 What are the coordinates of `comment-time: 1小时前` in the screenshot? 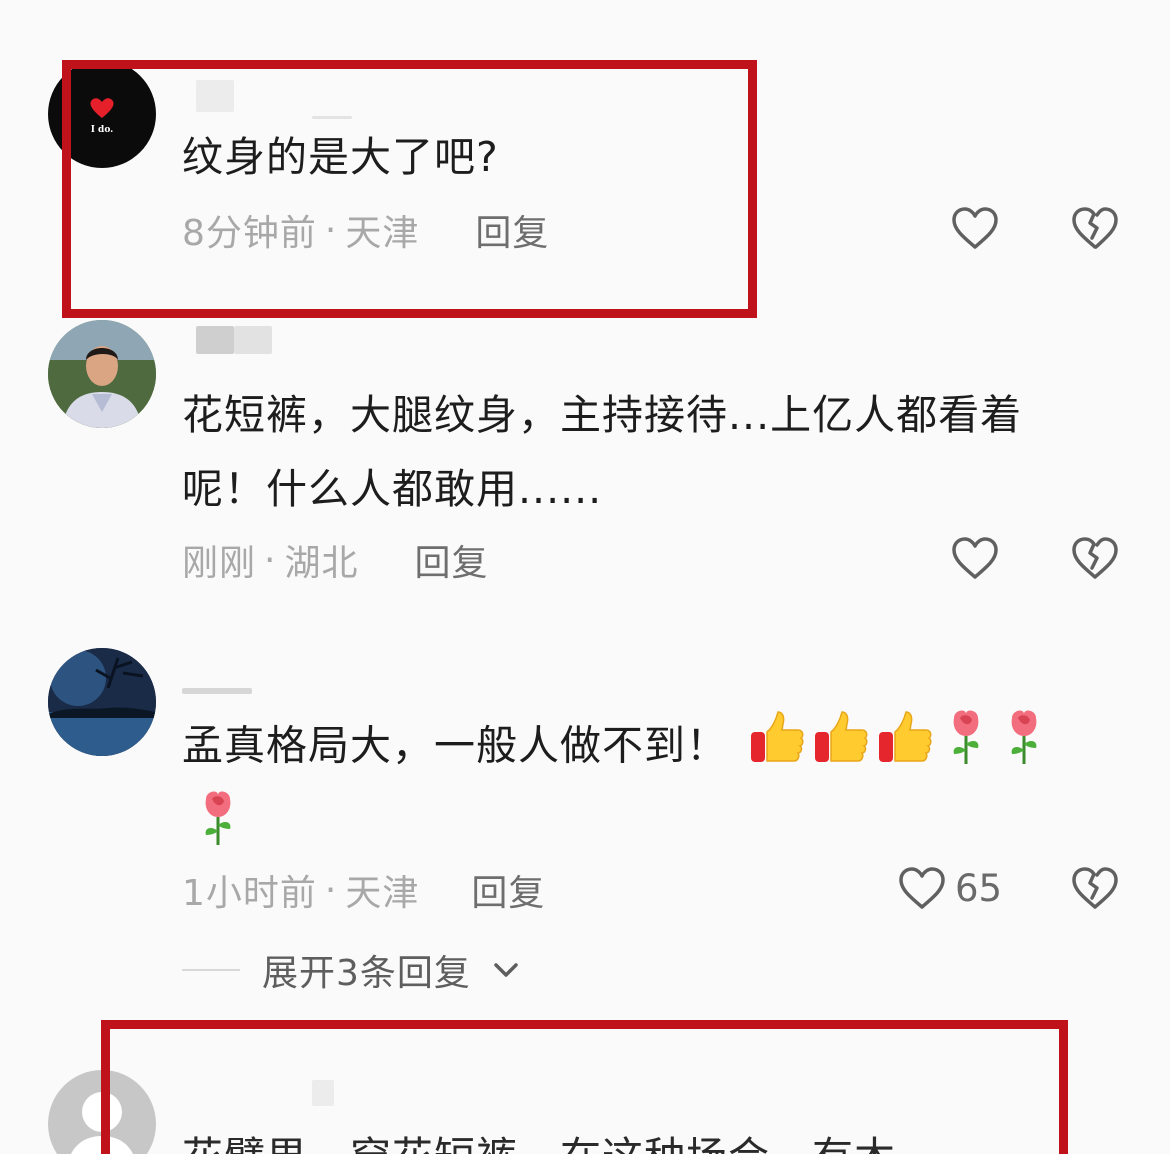 It's located at (249, 893).